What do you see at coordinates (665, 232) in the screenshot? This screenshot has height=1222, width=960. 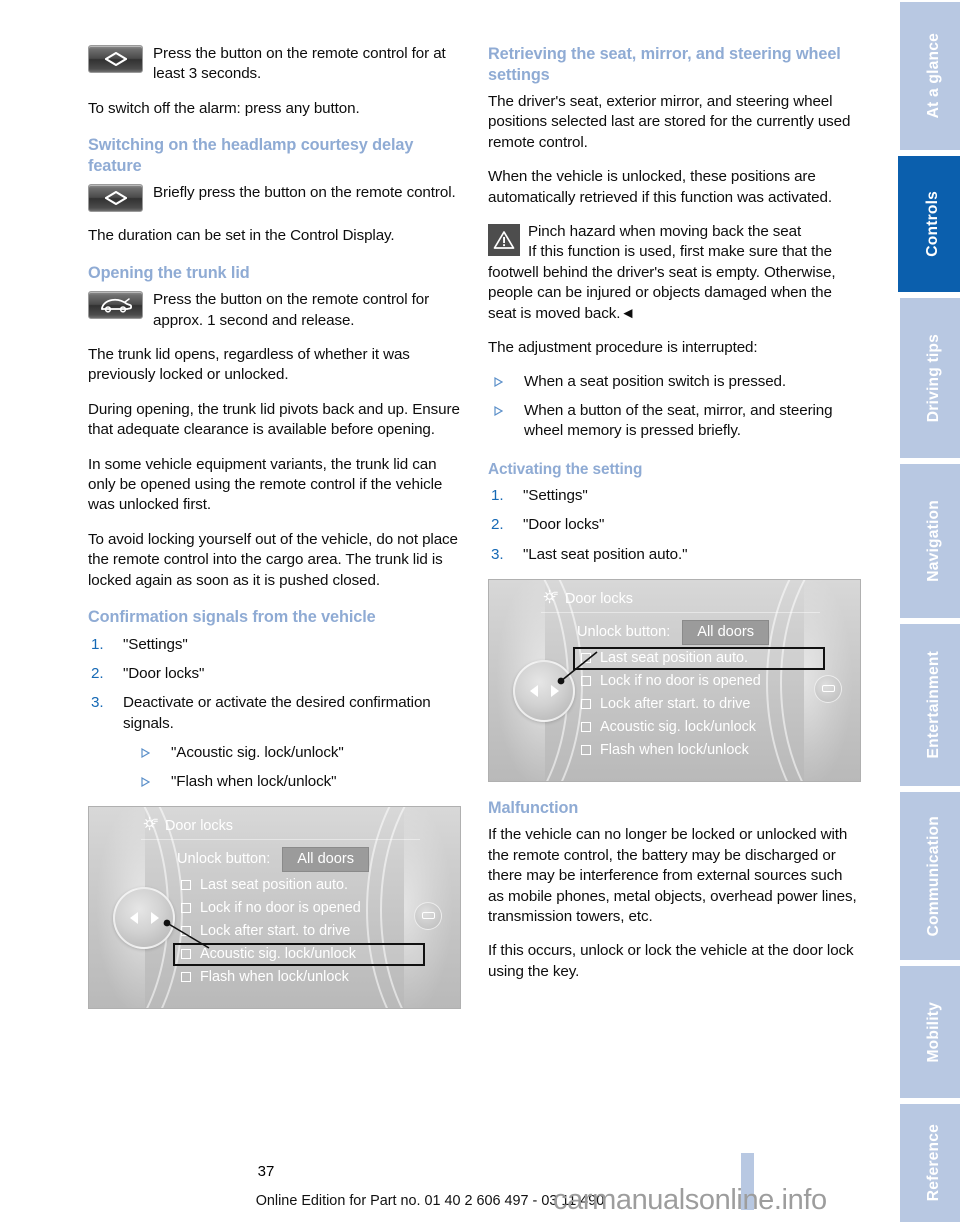 I see `warning-title: Pinch hazard when moving back the seat` at bounding box center [665, 232].